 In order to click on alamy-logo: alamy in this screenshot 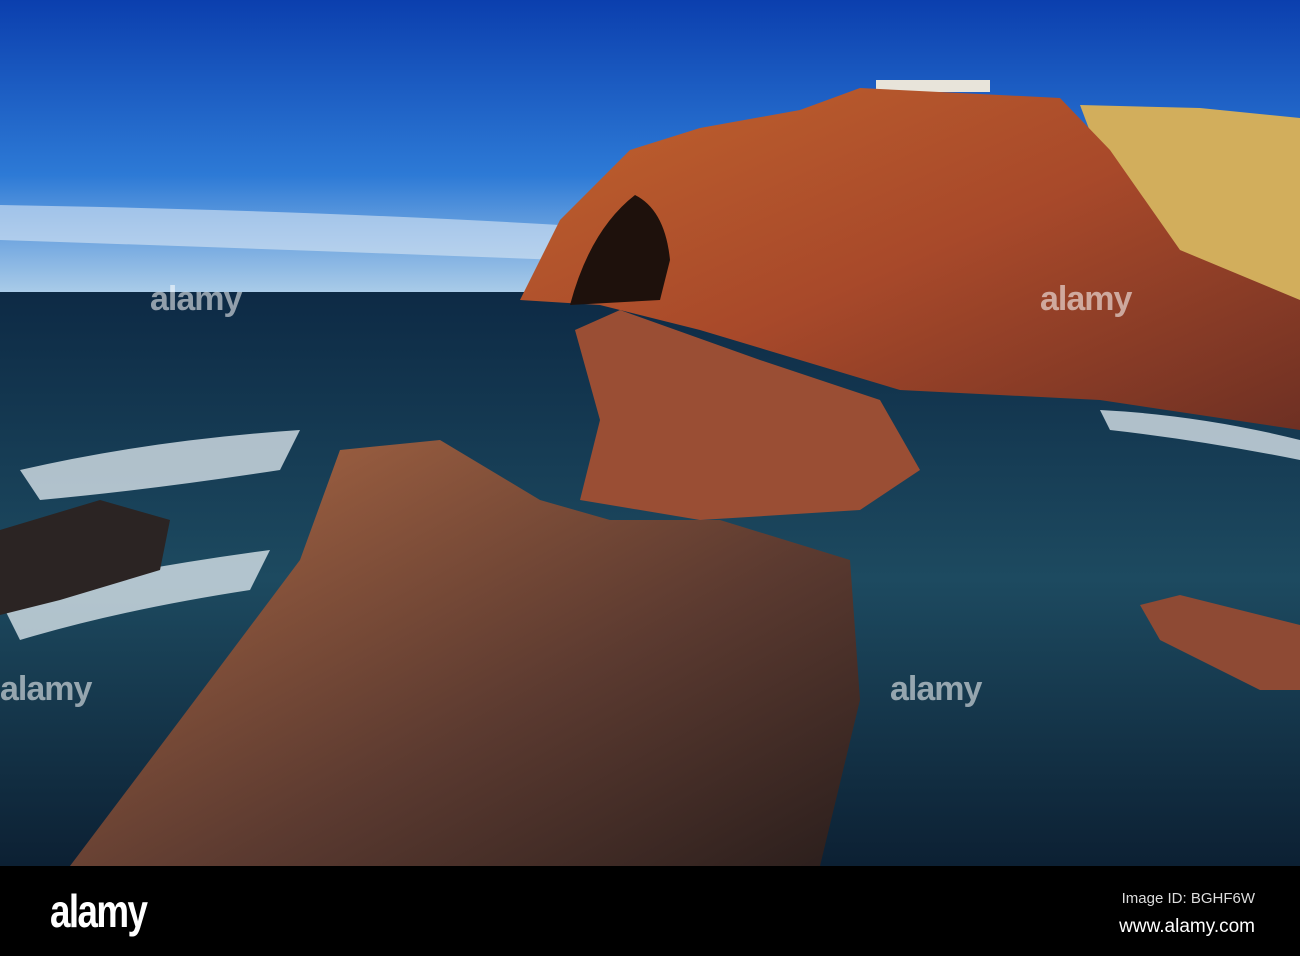, I will do `click(99, 911)`.